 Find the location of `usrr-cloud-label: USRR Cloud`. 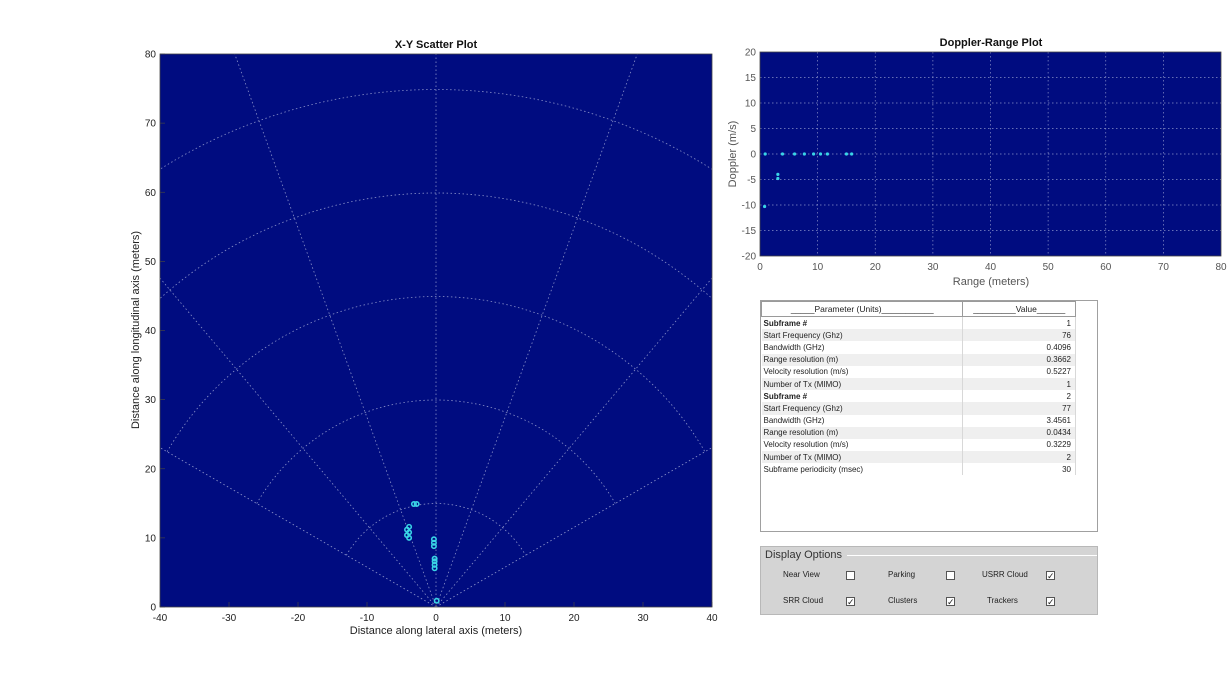

usrr-cloud-label: USRR Cloud is located at coordinates (1005, 574).